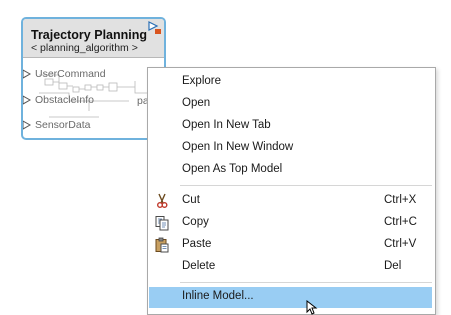 The width and height of the screenshot is (451, 315). What do you see at coordinates (232, 169) in the screenshot?
I see `menu-item-label: Open As Top Model` at bounding box center [232, 169].